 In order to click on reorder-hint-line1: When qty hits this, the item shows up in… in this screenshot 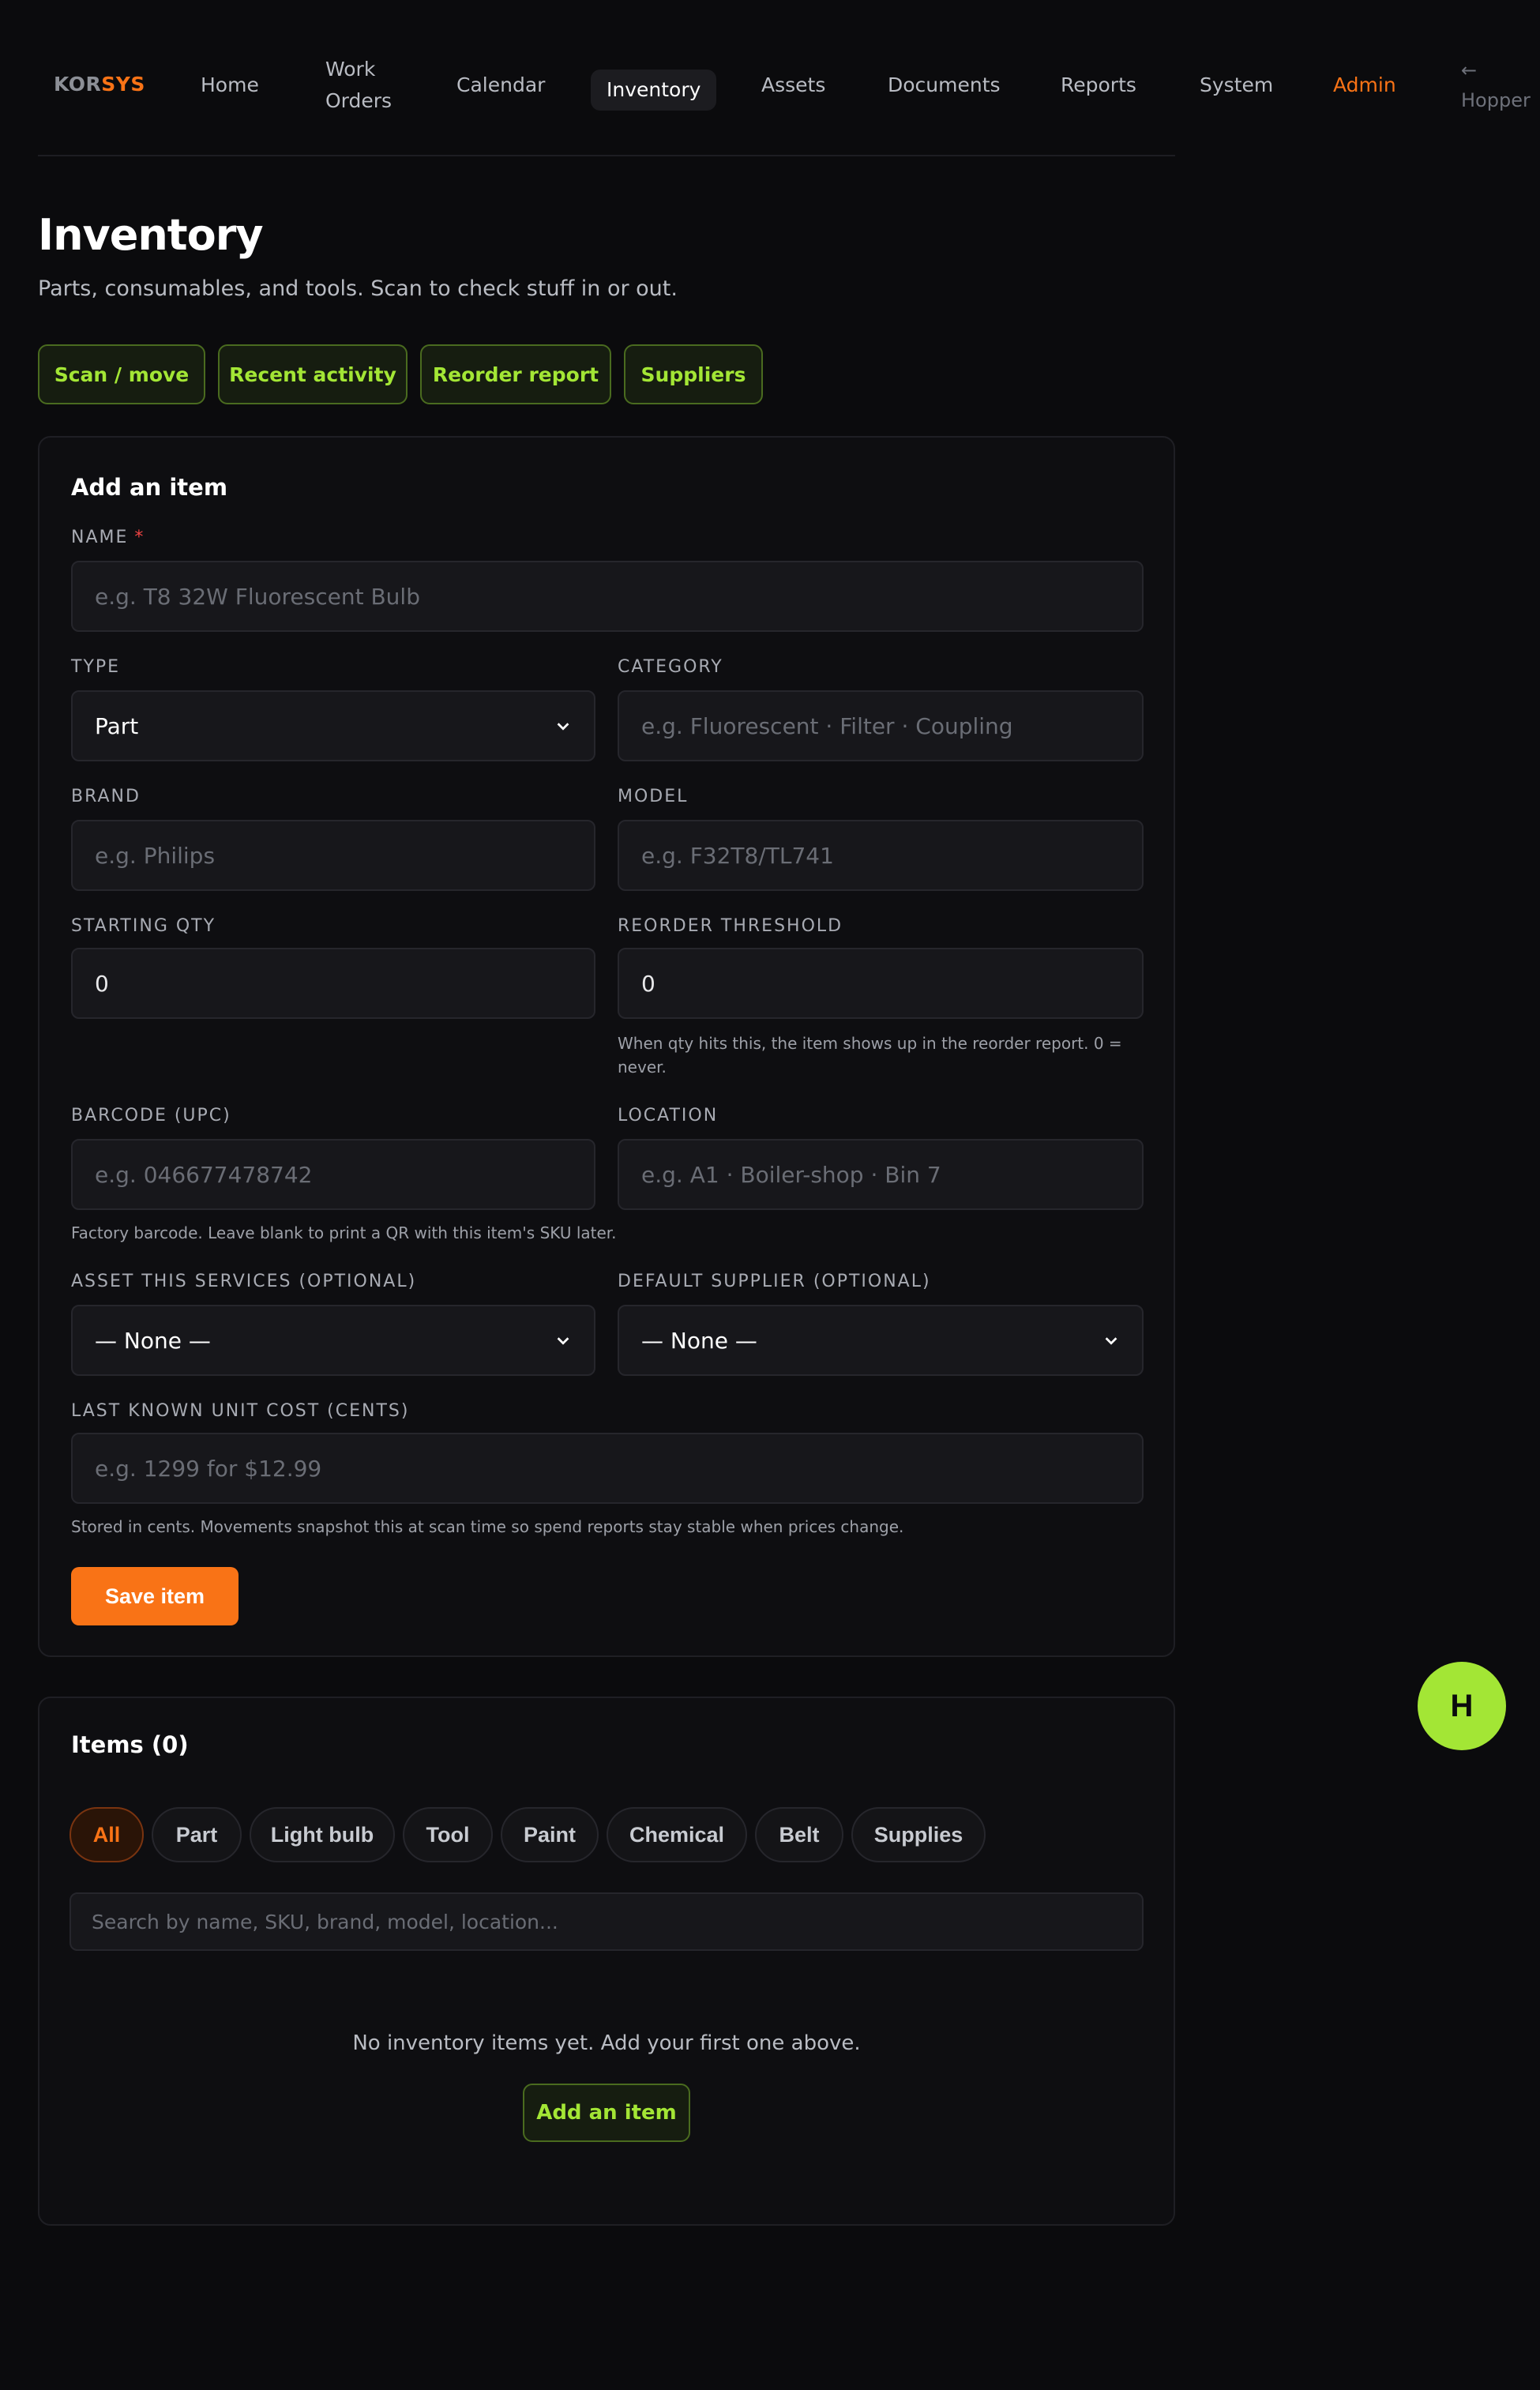, I will do `click(870, 1043)`.